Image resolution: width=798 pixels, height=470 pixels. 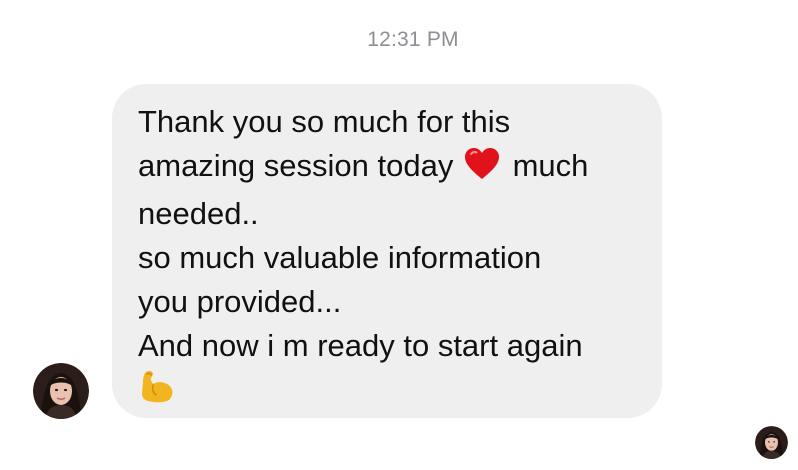 I want to click on message-line-6: And now i m ready to start again, so click(x=360, y=345).